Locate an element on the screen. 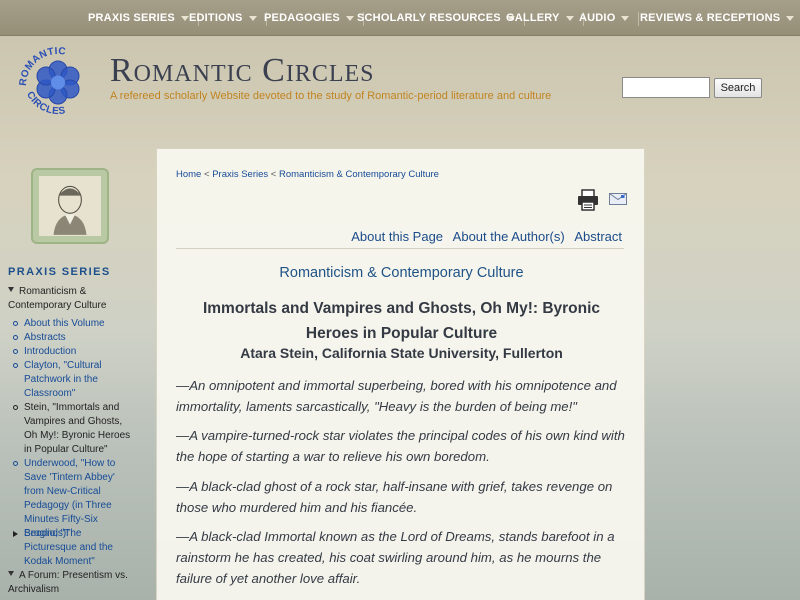  sidebar-current-label: Romanticism & Contemporary Culture is located at coordinates (57, 298).